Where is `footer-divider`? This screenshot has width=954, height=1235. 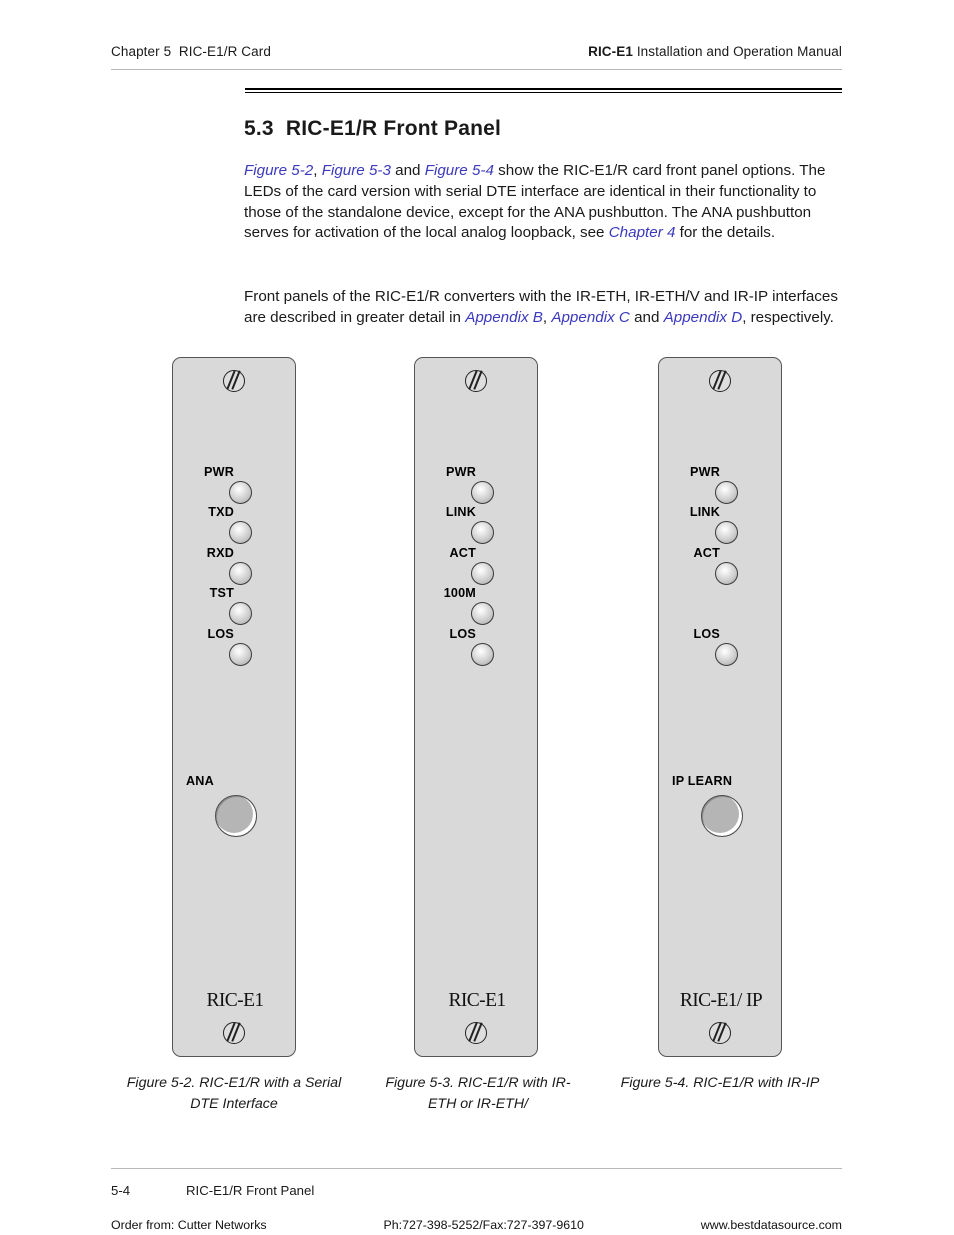 footer-divider is located at coordinates (476, 1168).